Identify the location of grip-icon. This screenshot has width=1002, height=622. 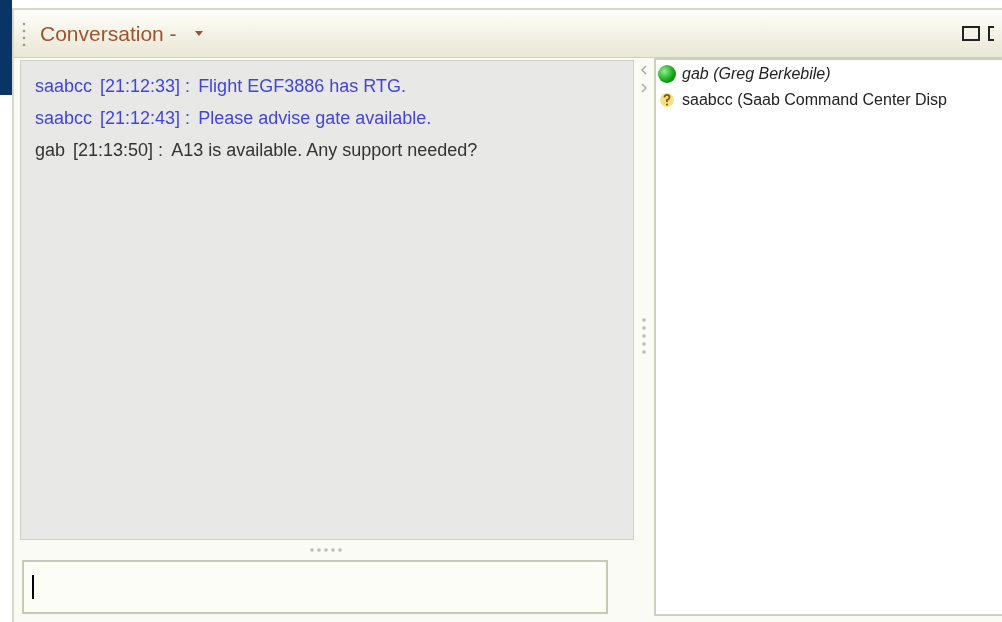
(24, 33).